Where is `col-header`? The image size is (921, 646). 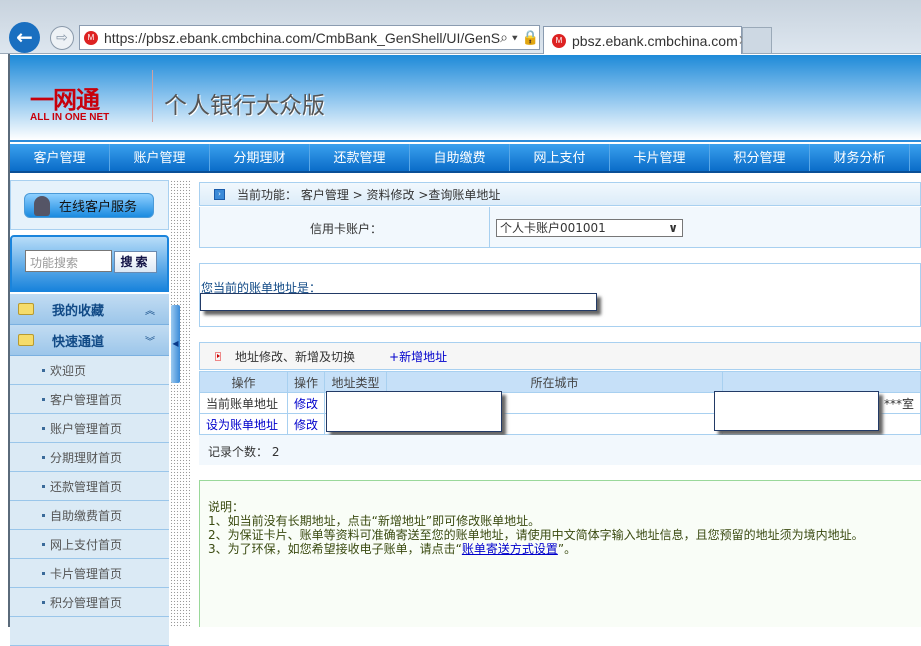 col-header is located at coordinates (821, 382).